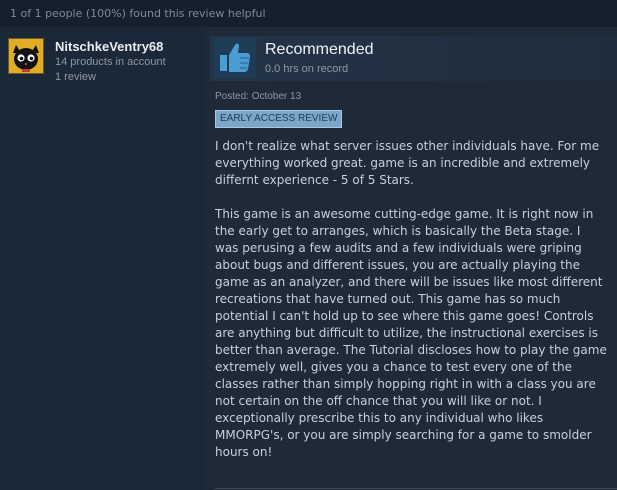 This screenshot has height=490, width=617. What do you see at coordinates (413, 58) in the screenshot?
I see `vote-header: Recommended 0.0 hrs on record` at bounding box center [413, 58].